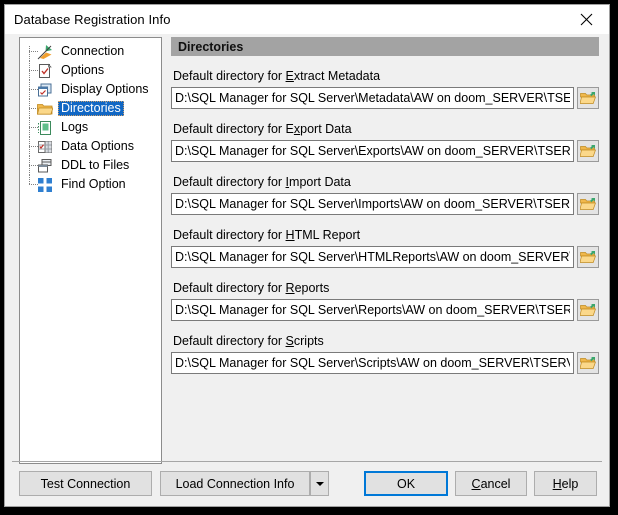 The width and height of the screenshot is (618, 515). Describe the element at coordinates (75, 127) in the screenshot. I see `sidebar-item-label: Logs` at that location.